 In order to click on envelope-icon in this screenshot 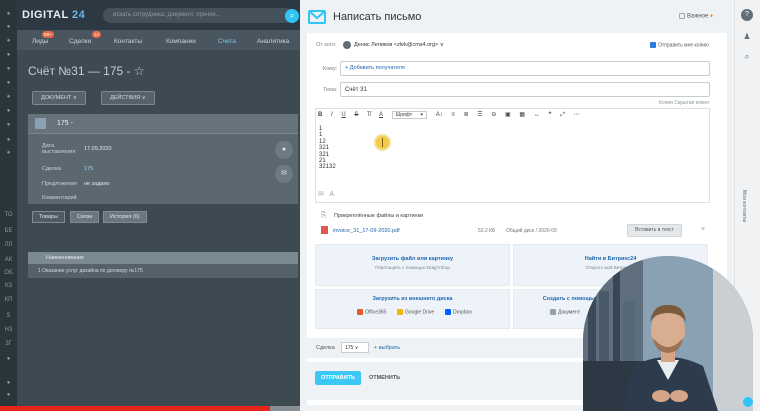, I will do `click(317, 17)`.